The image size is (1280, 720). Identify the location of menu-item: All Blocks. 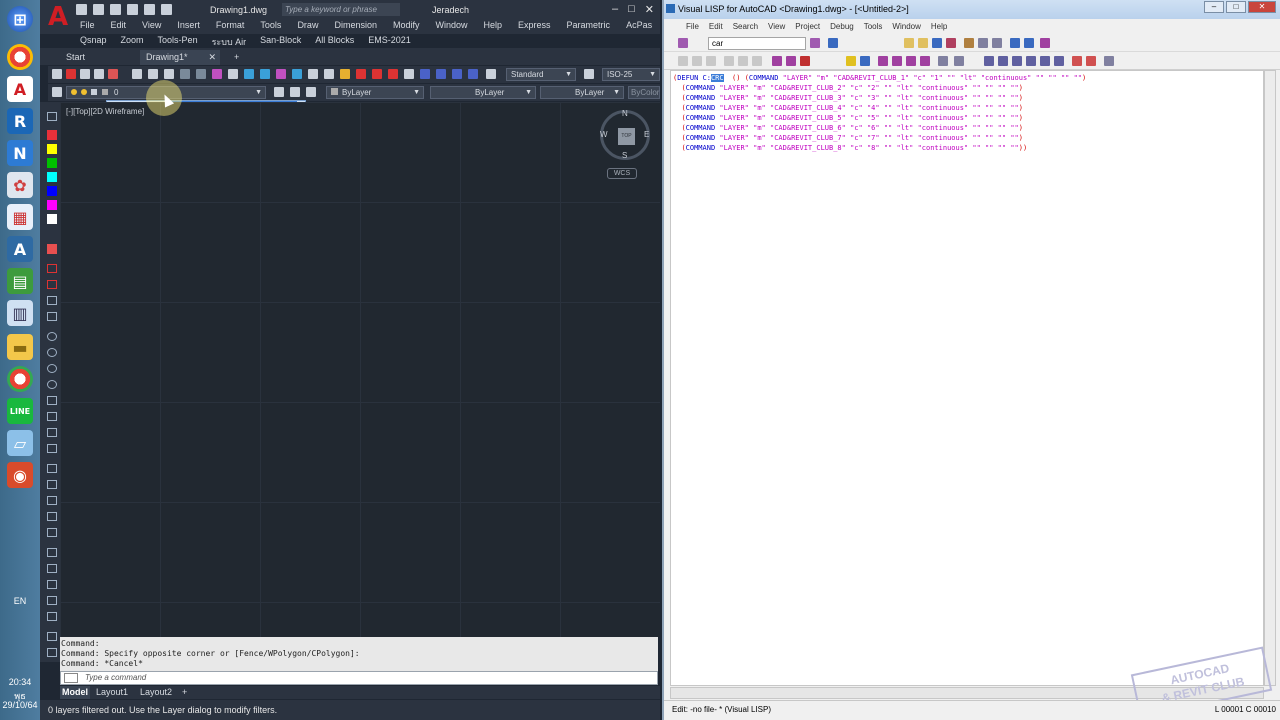
(334, 42).